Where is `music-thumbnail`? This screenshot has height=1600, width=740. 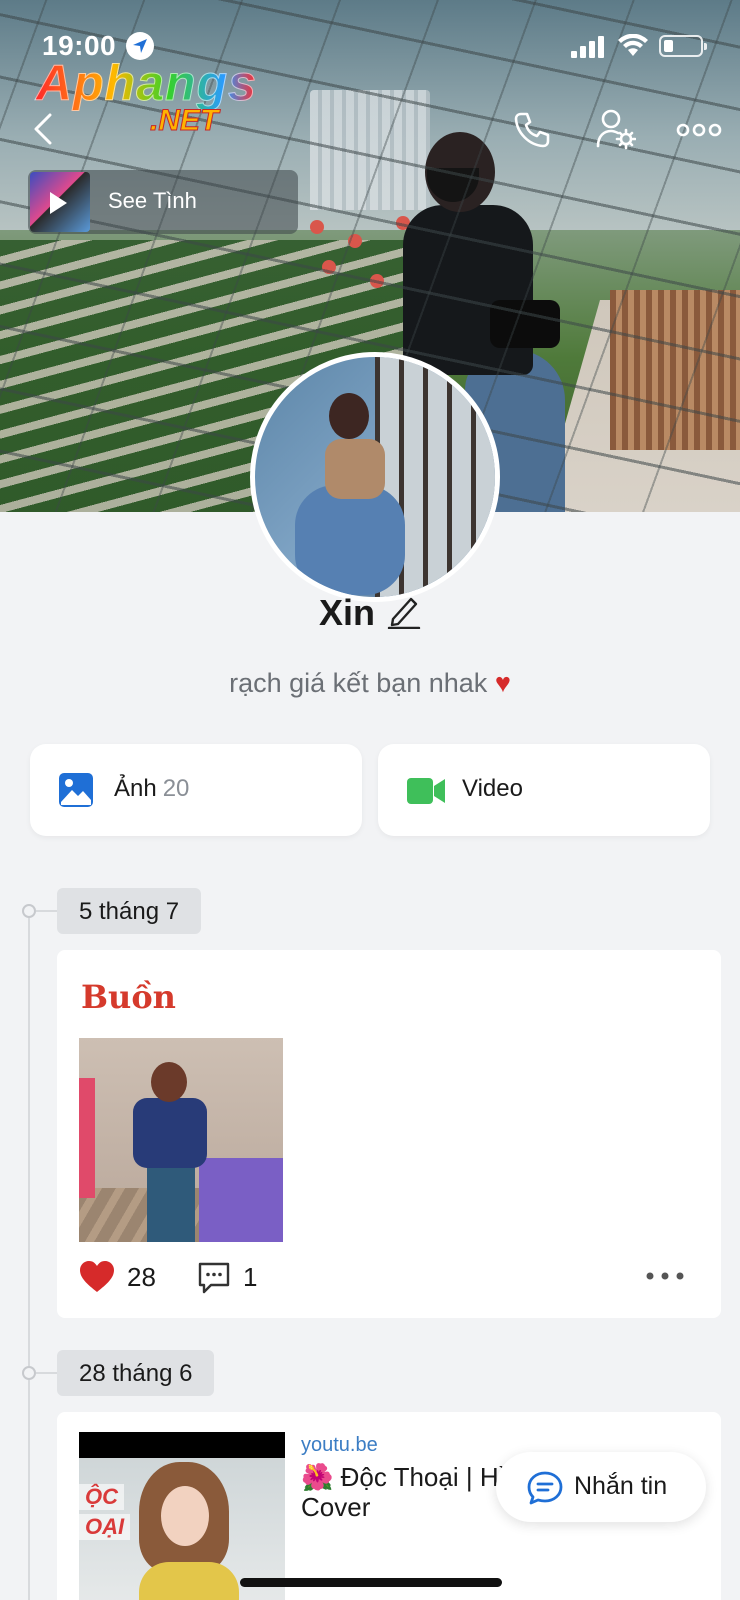
music-thumbnail is located at coordinates (60, 202).